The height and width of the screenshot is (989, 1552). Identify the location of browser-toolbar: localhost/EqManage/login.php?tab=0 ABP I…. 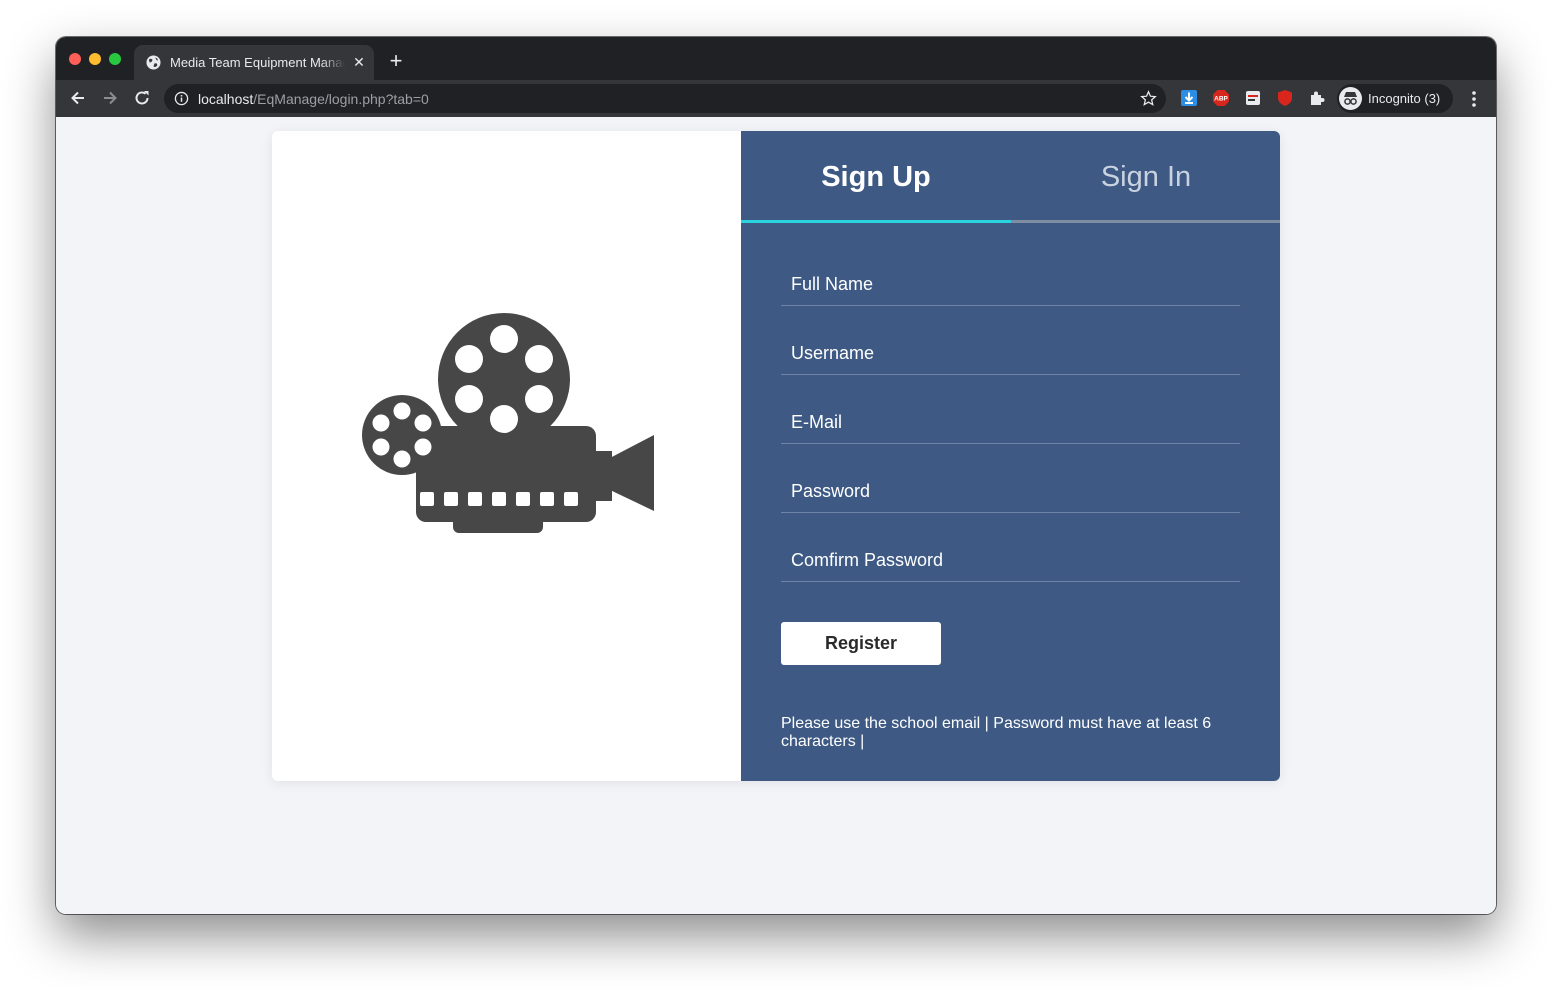
(776, 98).